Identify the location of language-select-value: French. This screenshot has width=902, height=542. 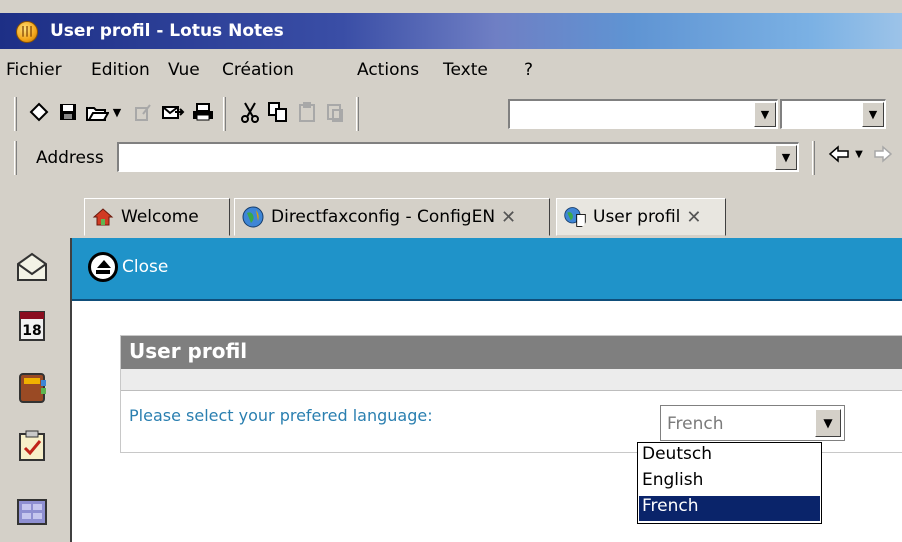
(695, 424).